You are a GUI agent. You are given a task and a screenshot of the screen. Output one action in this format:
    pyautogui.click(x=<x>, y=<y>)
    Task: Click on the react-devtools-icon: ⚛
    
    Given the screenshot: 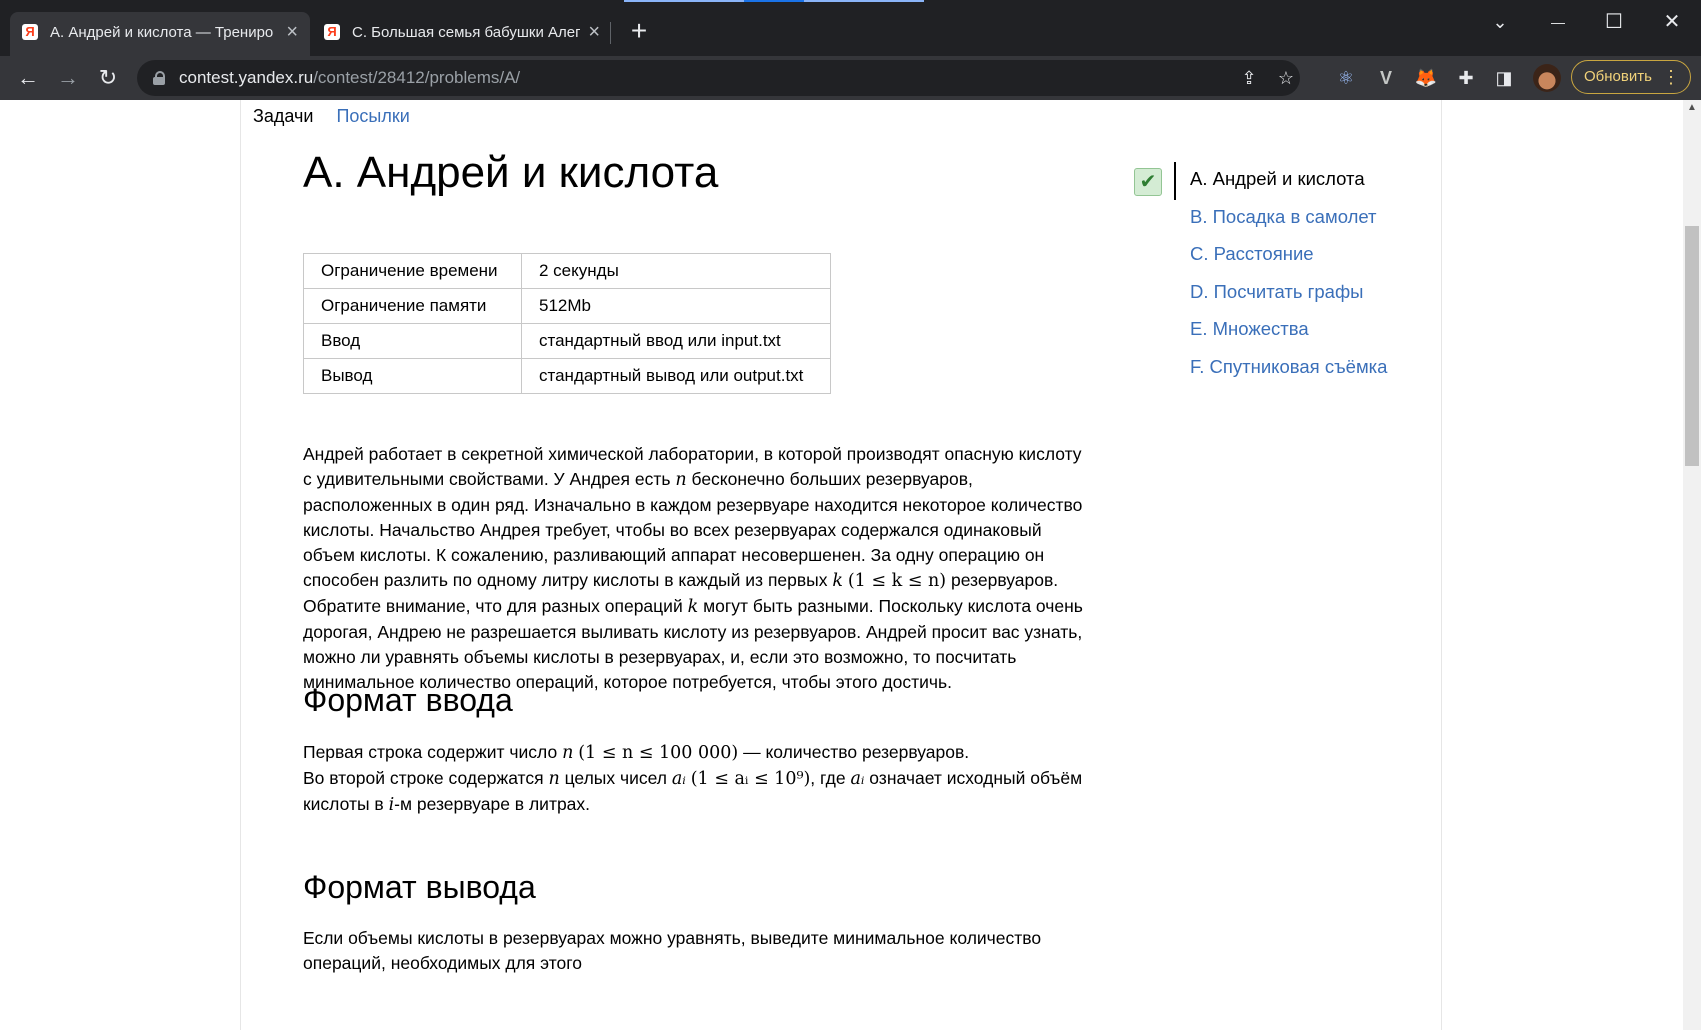 What is the action you would take?
    pyautogui.click(x=1346, y=78)
    